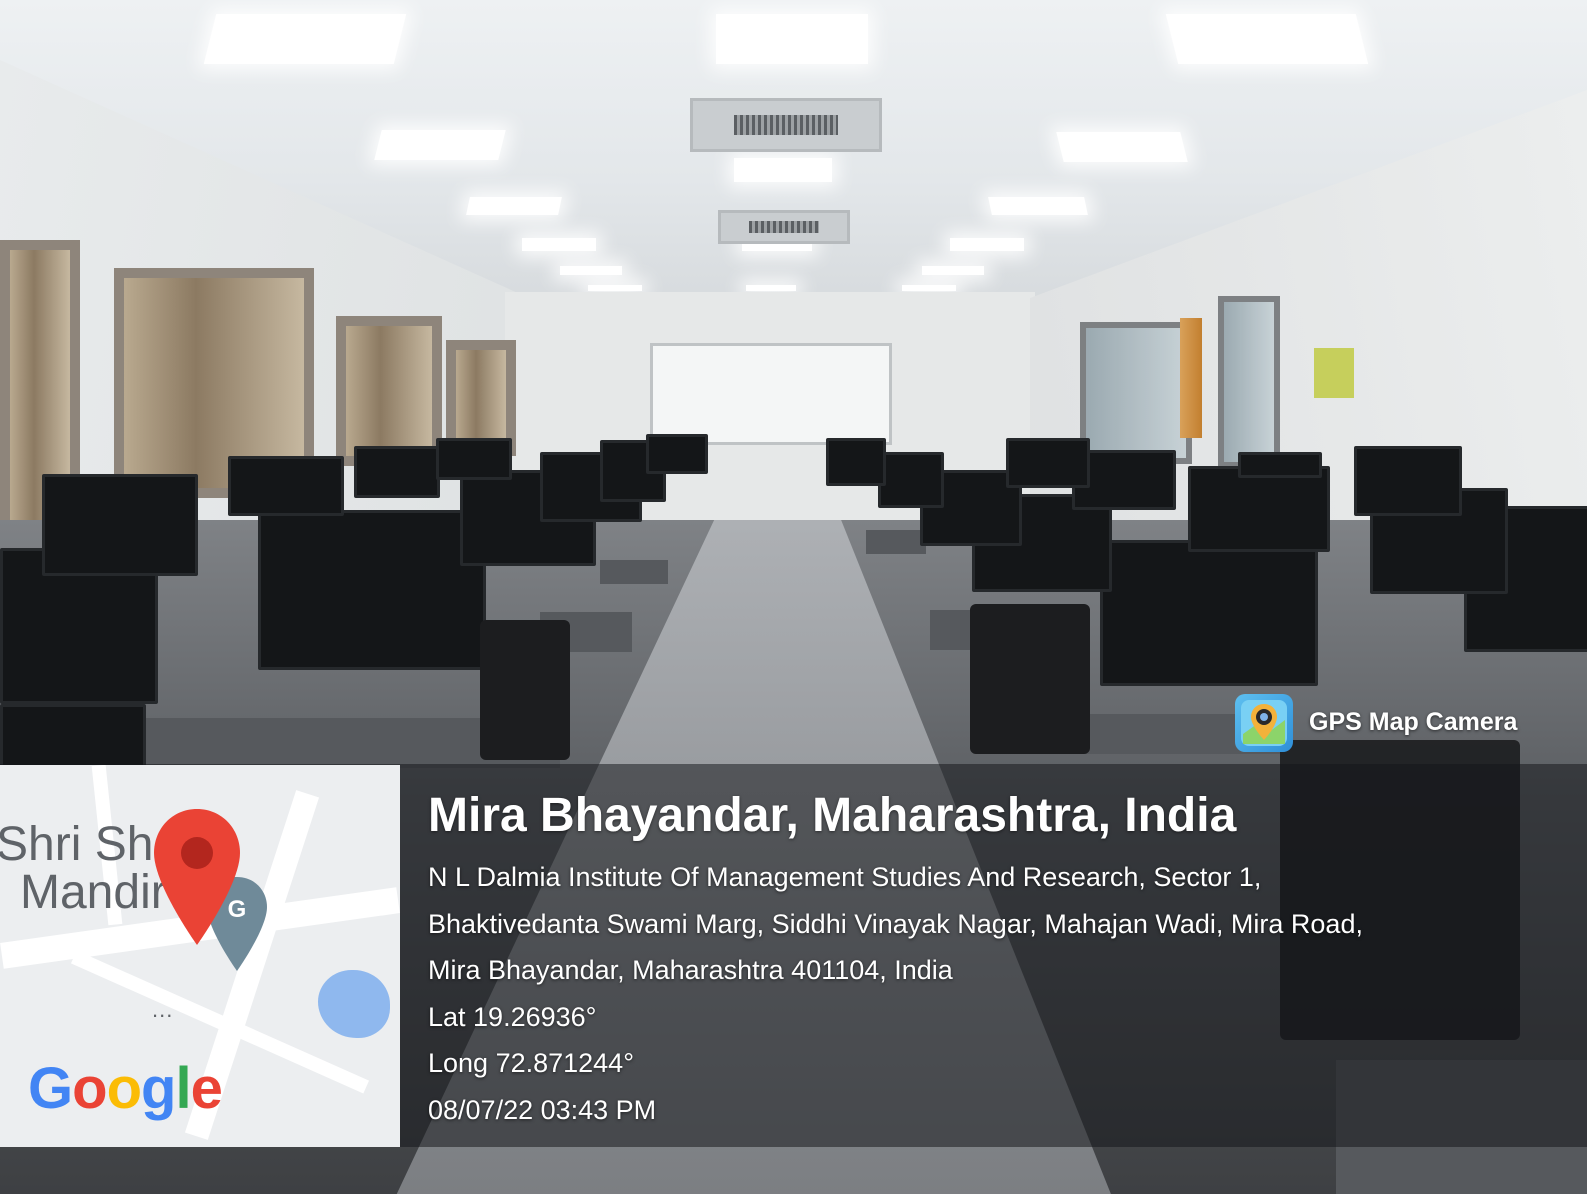  I want to click on google-logo: Google, so click(125, 1088).